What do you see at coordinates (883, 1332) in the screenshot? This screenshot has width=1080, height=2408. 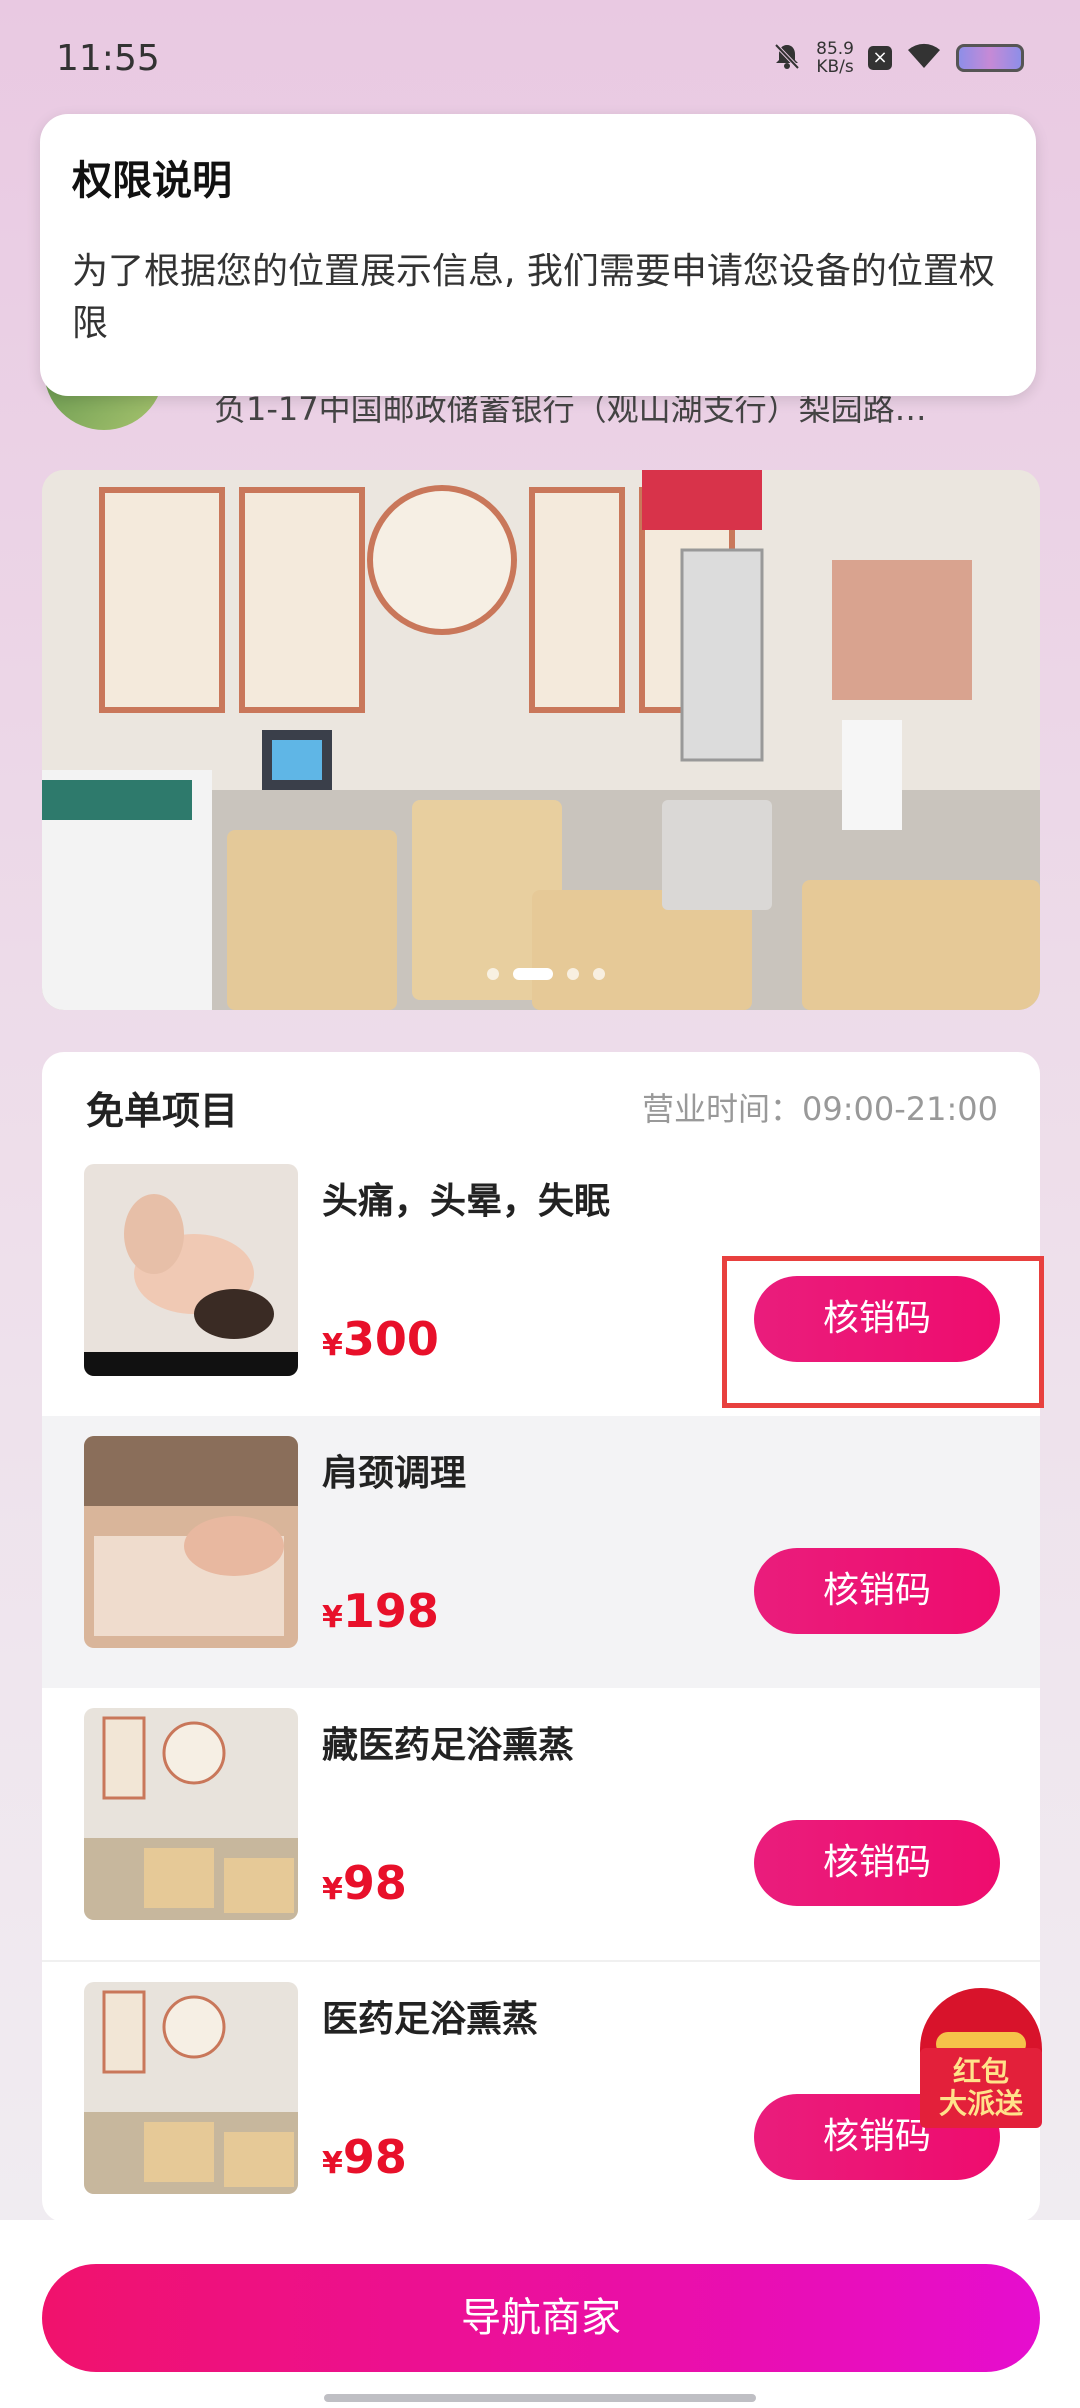 I see `highlight-box` at bounding box center [883, 1332].